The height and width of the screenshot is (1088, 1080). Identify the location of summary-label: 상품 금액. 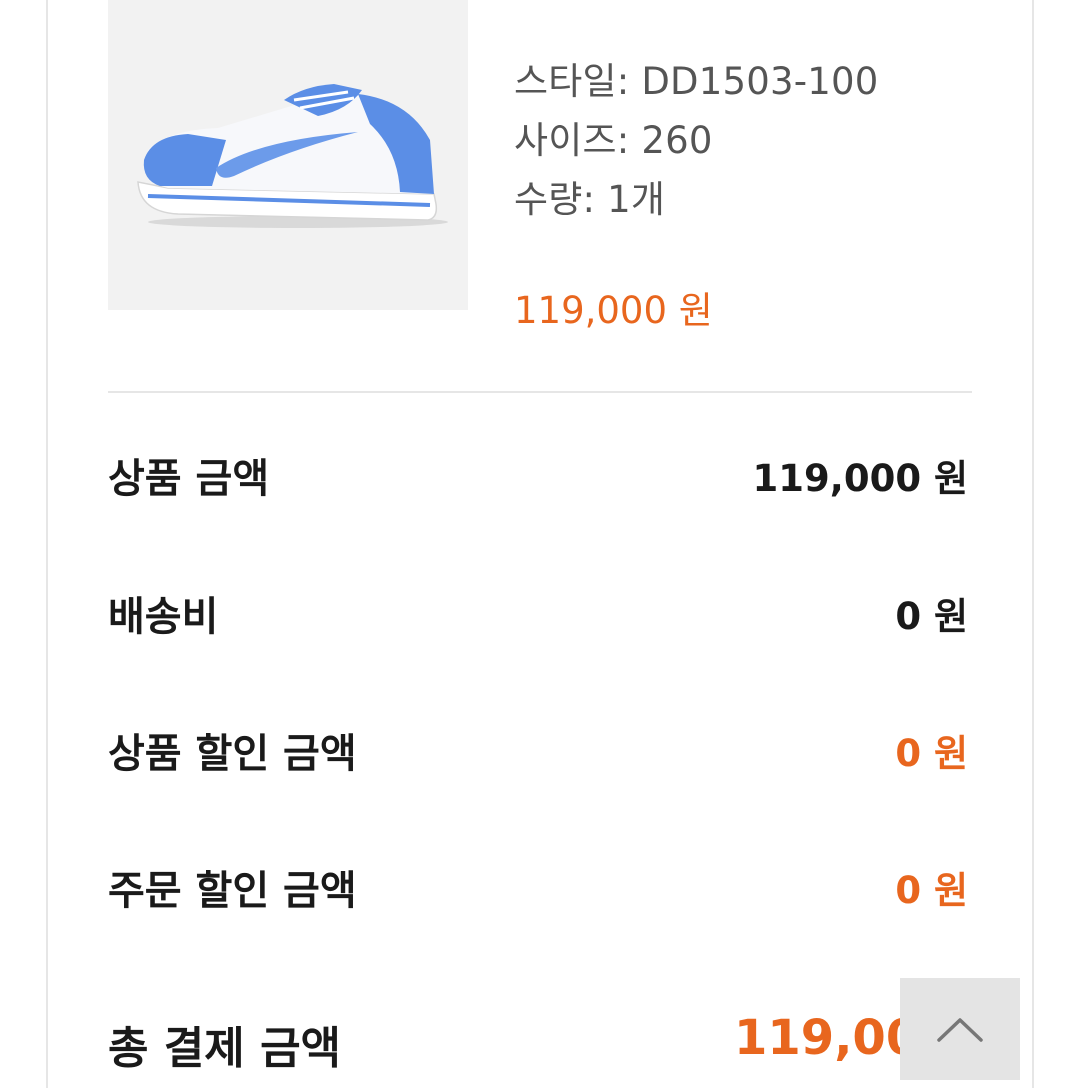
(189, 479).